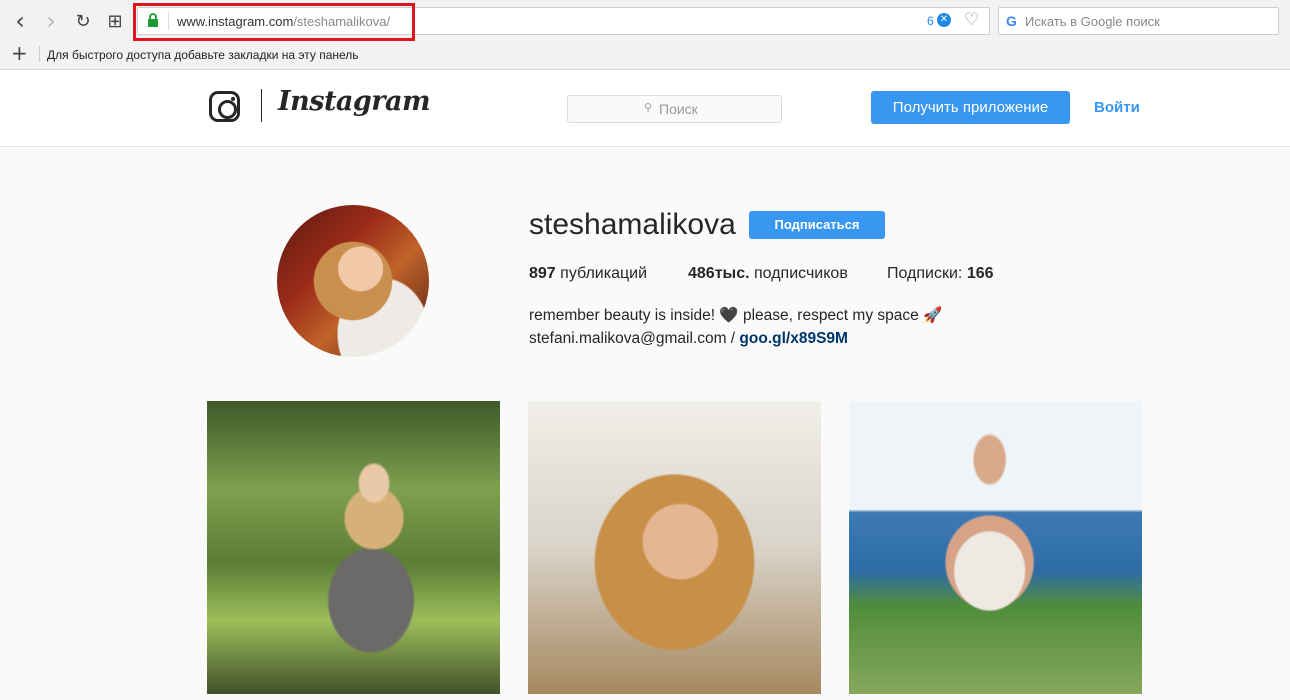  Describe the element at coordinates (817, 225) in the screenshot. I see `follow-button: Подписаться` at that location.